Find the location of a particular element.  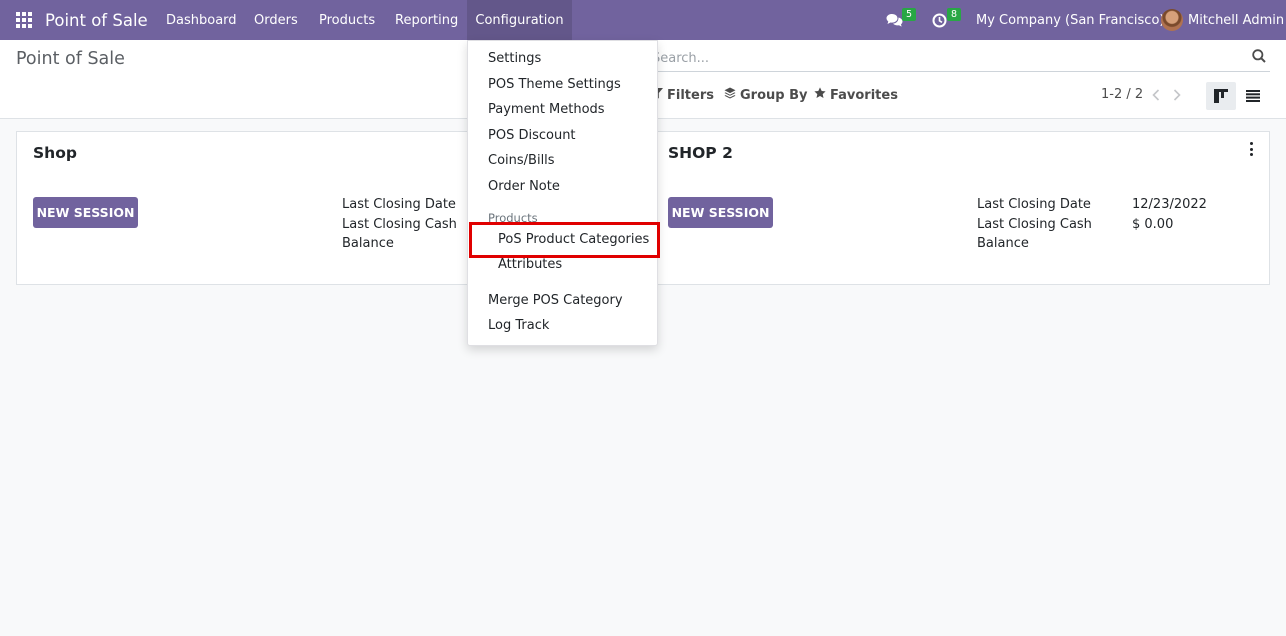

pos-config-name: SHOP 2 is located at coordinates (700, 153).